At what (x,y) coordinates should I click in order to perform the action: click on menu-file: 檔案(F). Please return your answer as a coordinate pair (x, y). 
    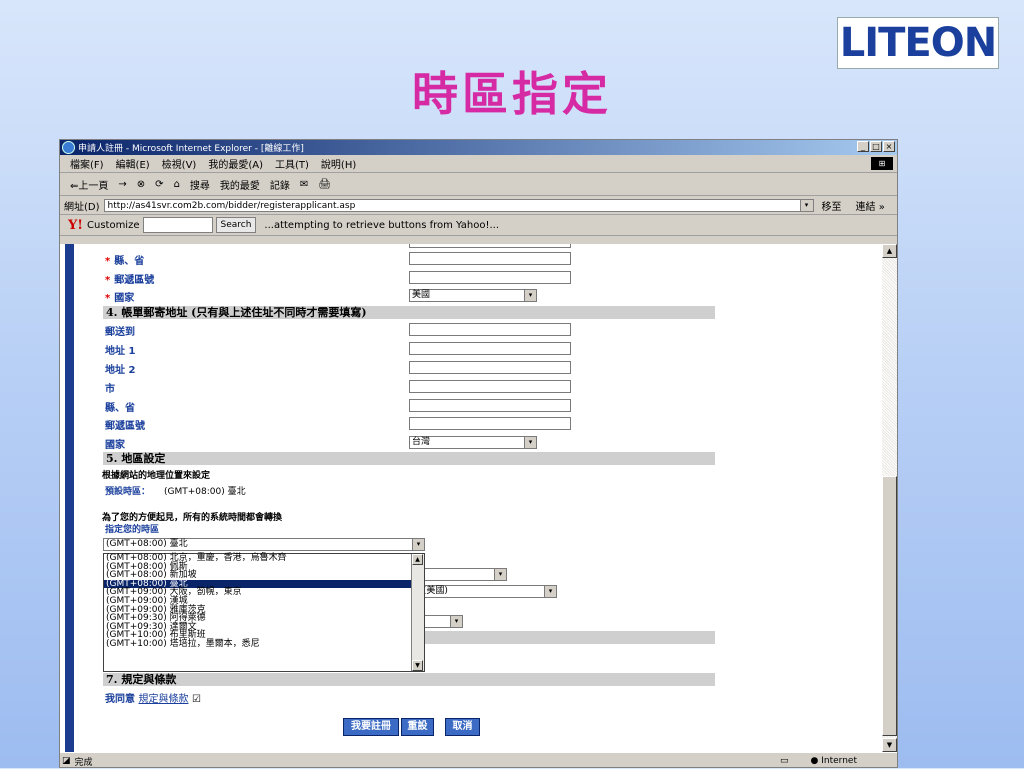
    Looking at the image, I should click on (87, 163).